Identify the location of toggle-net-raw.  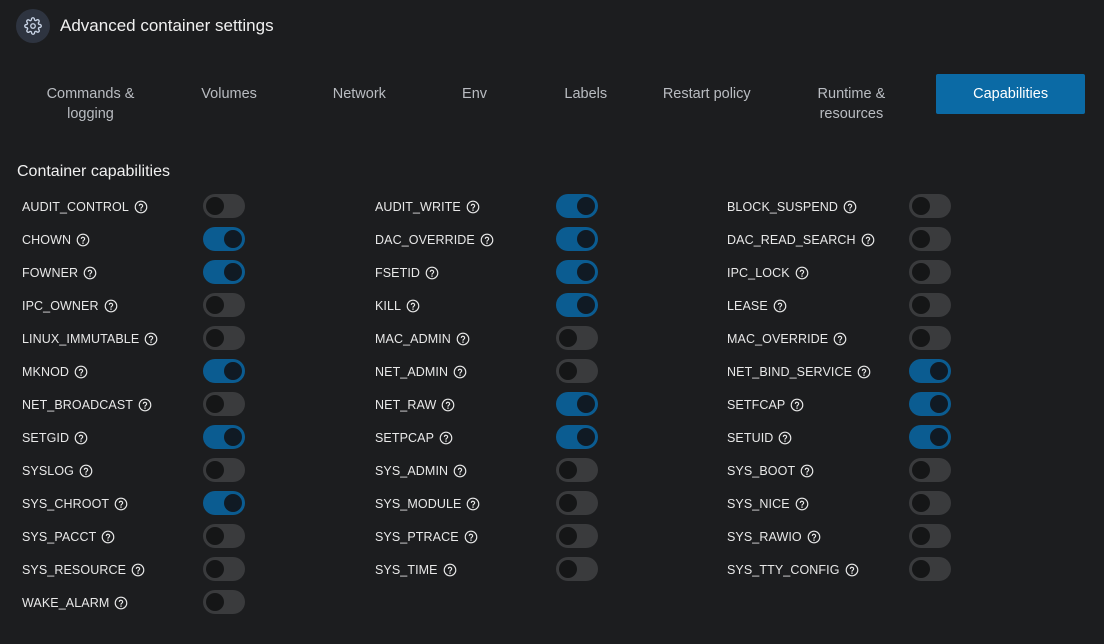
(577, 404).